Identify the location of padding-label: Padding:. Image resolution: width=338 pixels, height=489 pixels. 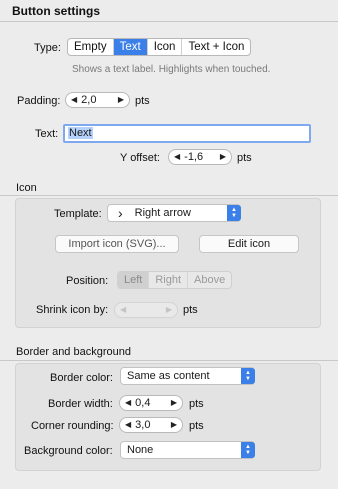
(39, 101).